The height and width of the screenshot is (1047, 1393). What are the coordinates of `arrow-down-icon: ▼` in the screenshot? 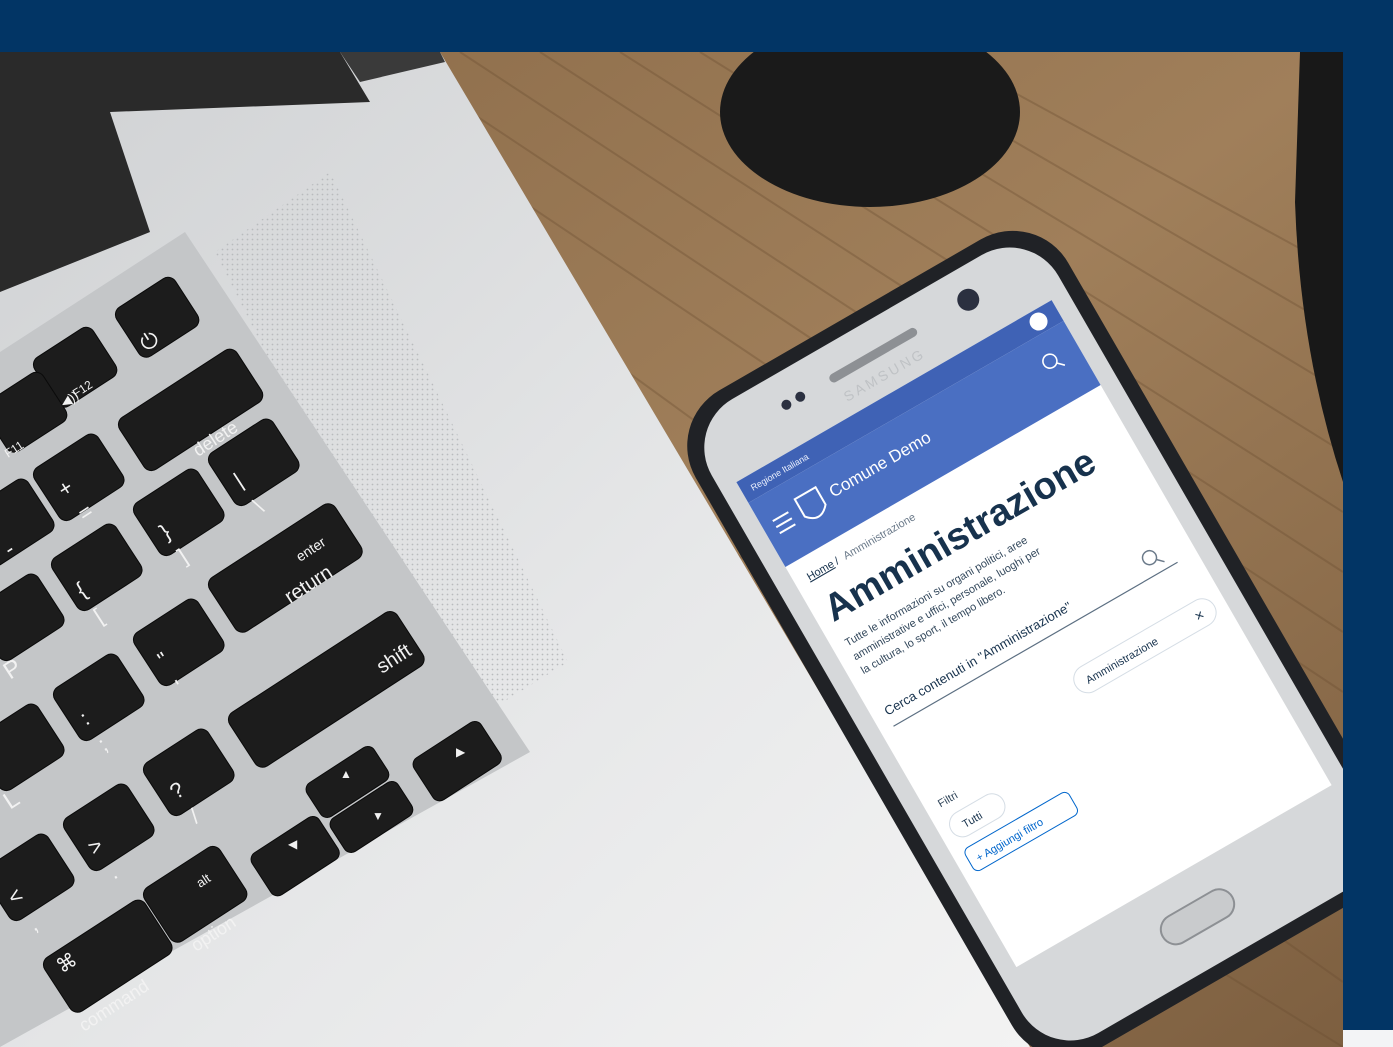 It's located at (378, 816).